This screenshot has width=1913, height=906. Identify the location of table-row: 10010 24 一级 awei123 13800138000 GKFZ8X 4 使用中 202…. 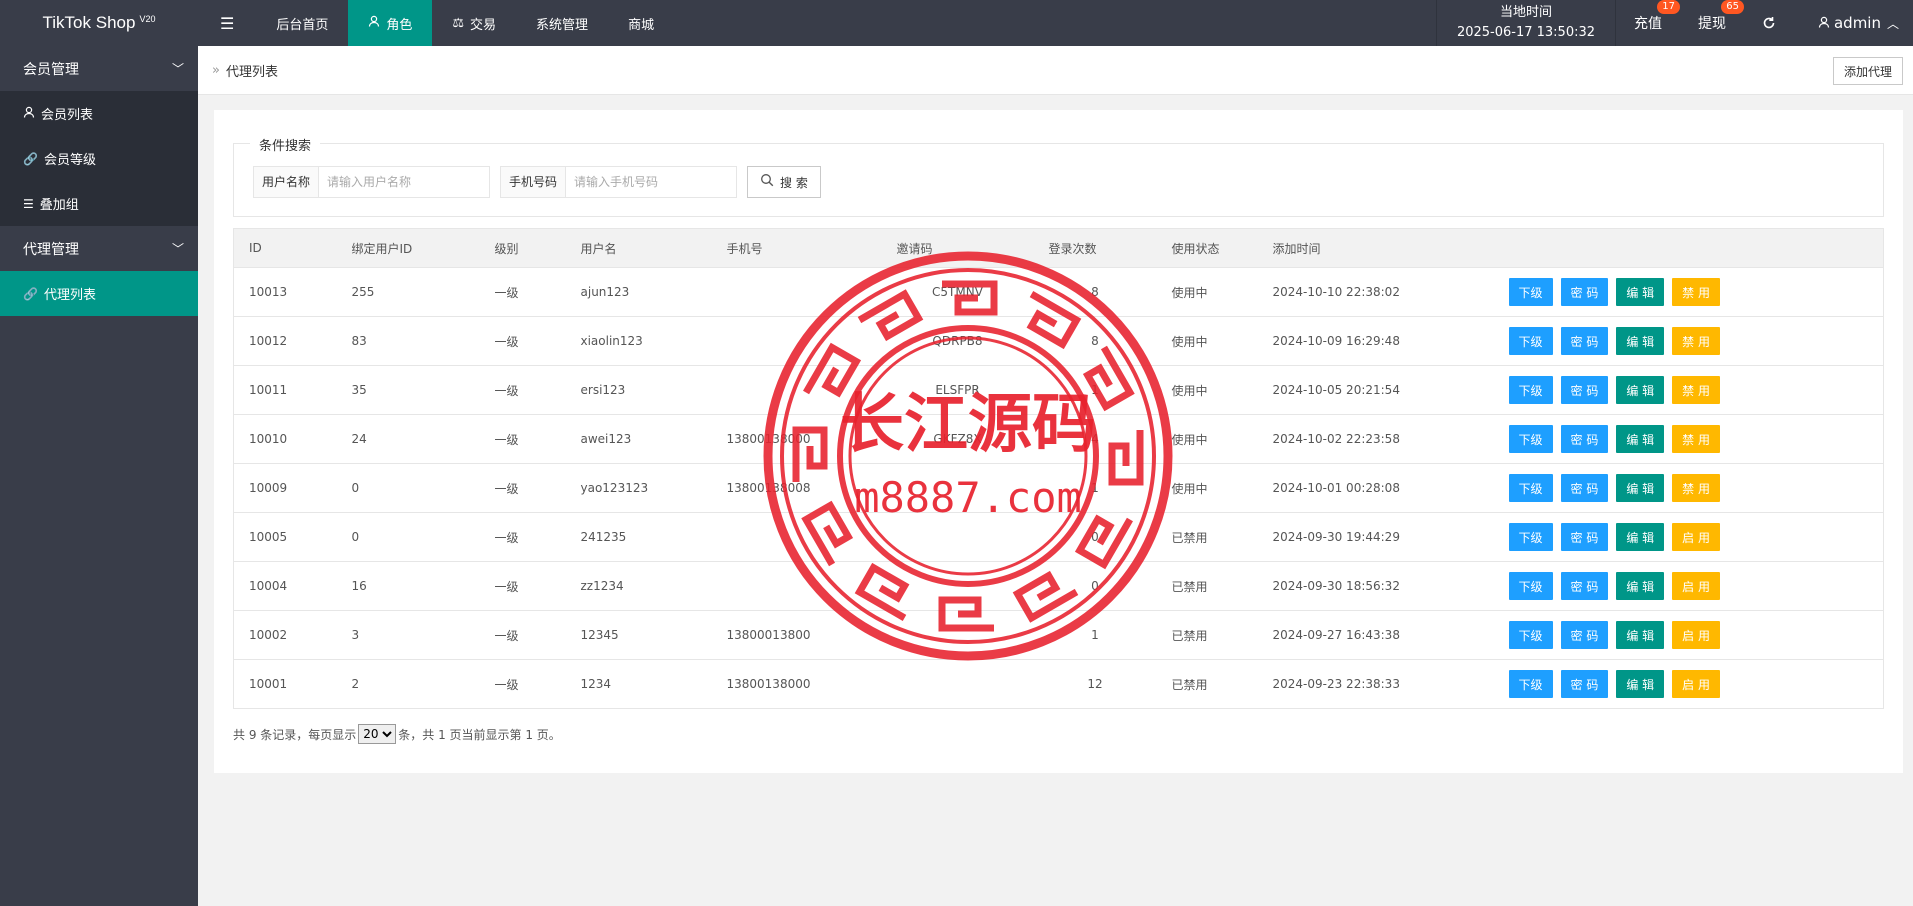
(1058, 439).